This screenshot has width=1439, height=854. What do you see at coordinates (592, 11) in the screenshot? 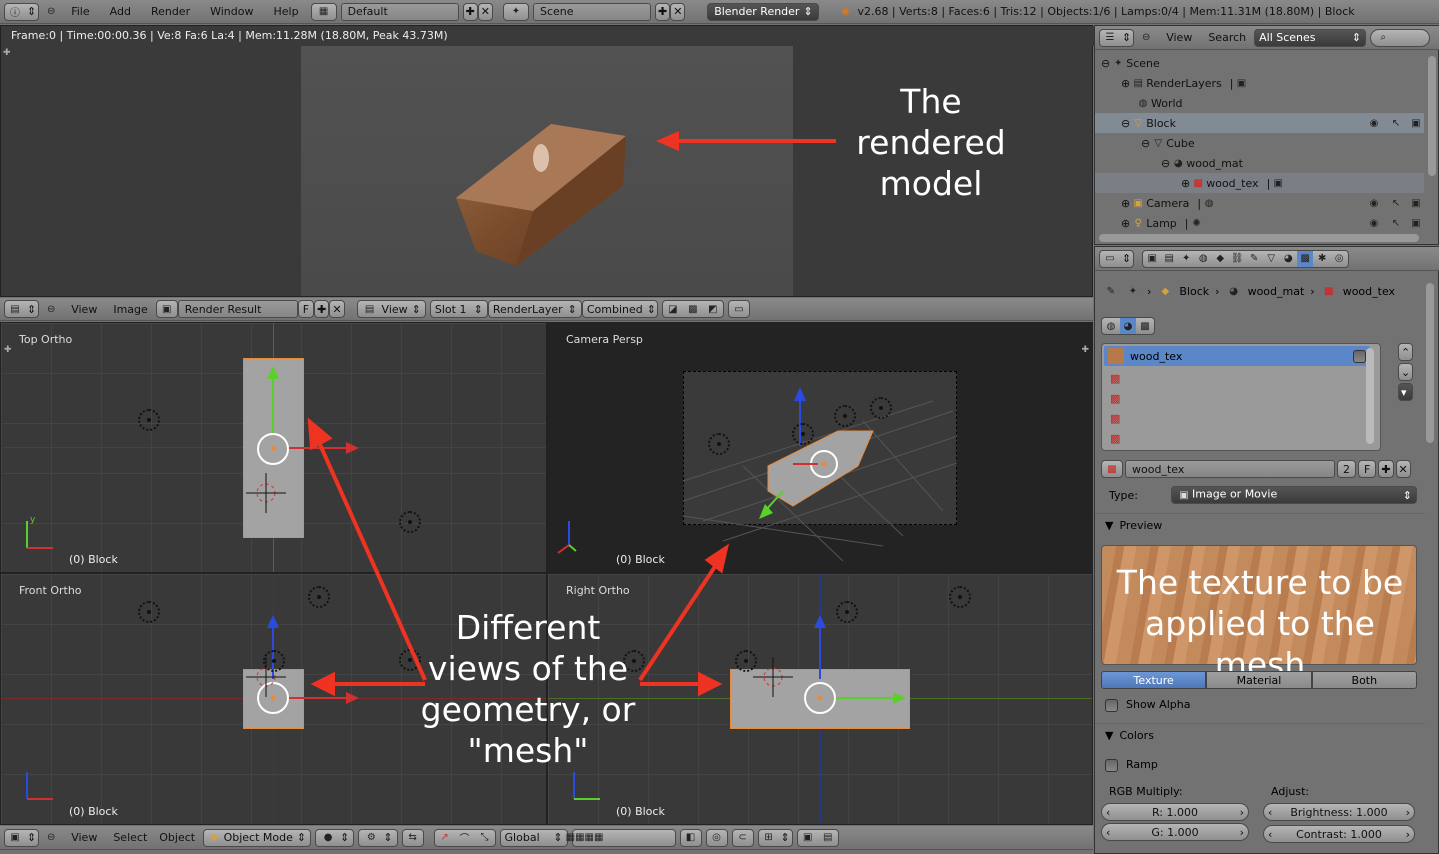
I see `scene-name-field: Scene` at bounding box center [592, 11].